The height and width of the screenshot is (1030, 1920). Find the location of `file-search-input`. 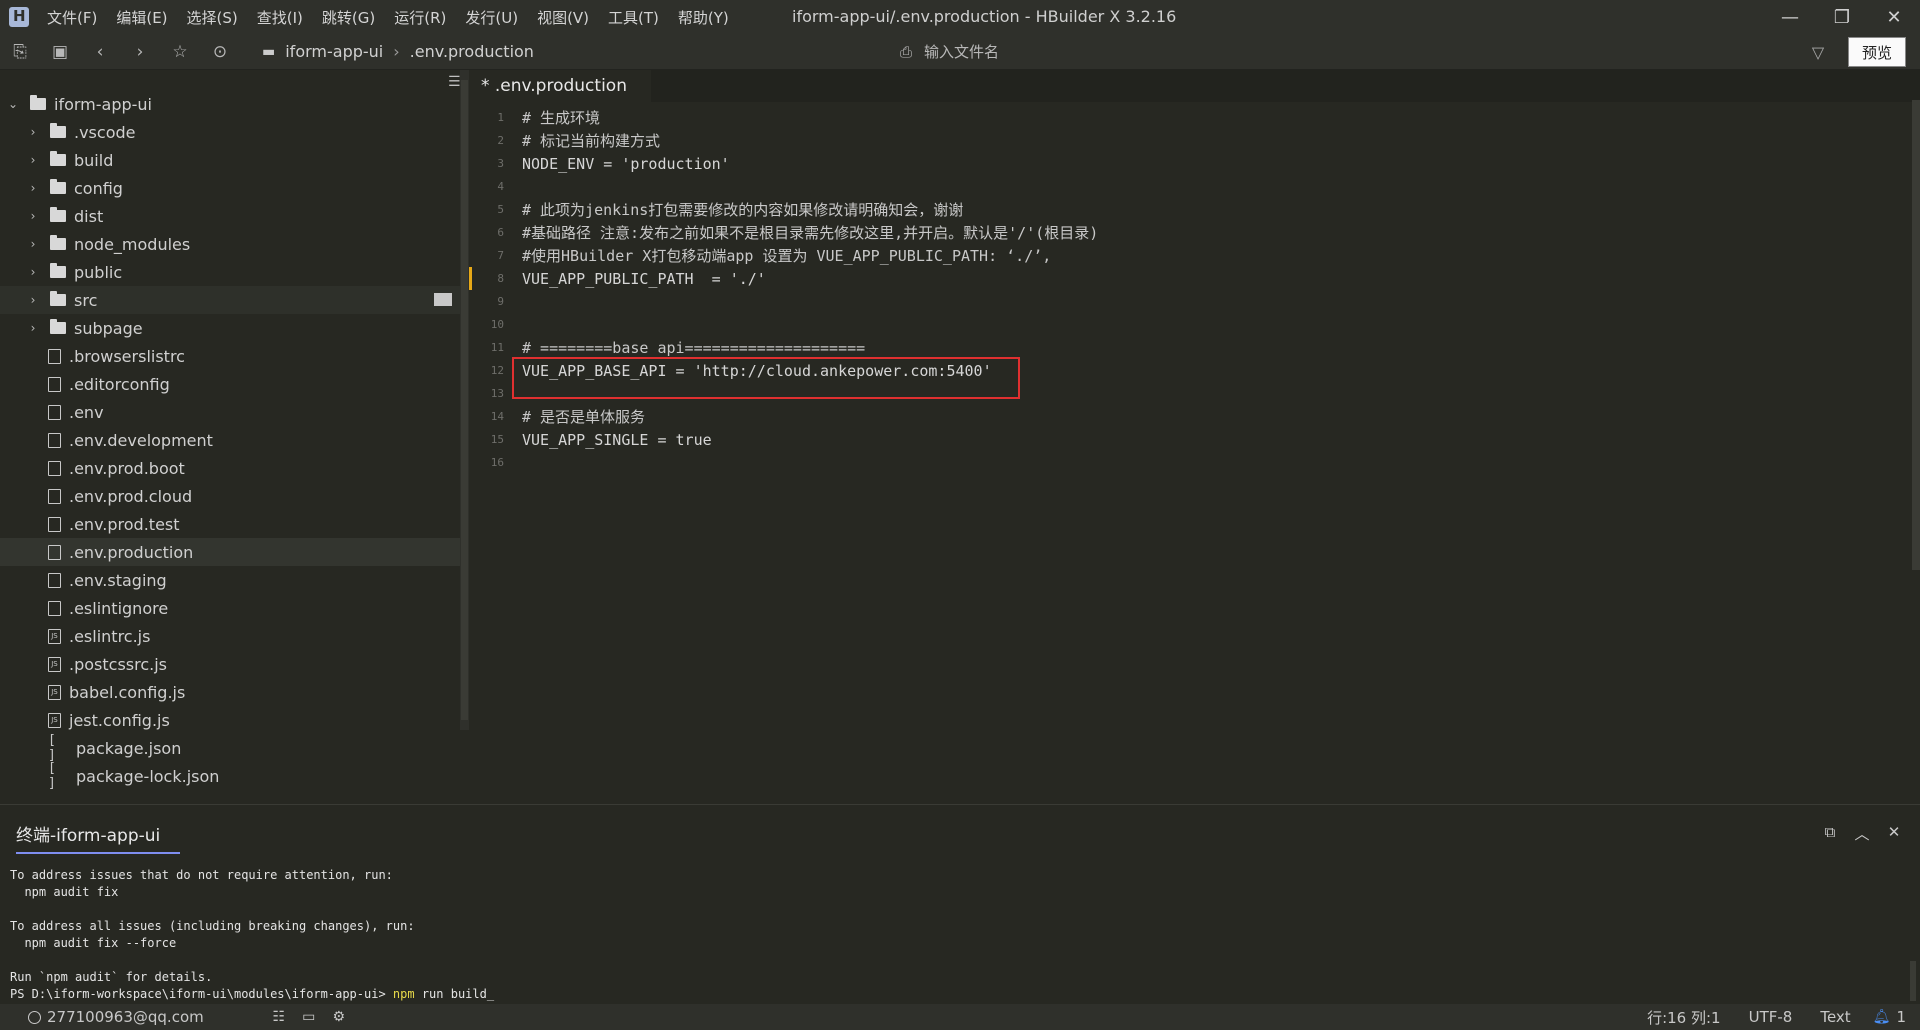

file-search-input is located at coordinates (1174, 52).